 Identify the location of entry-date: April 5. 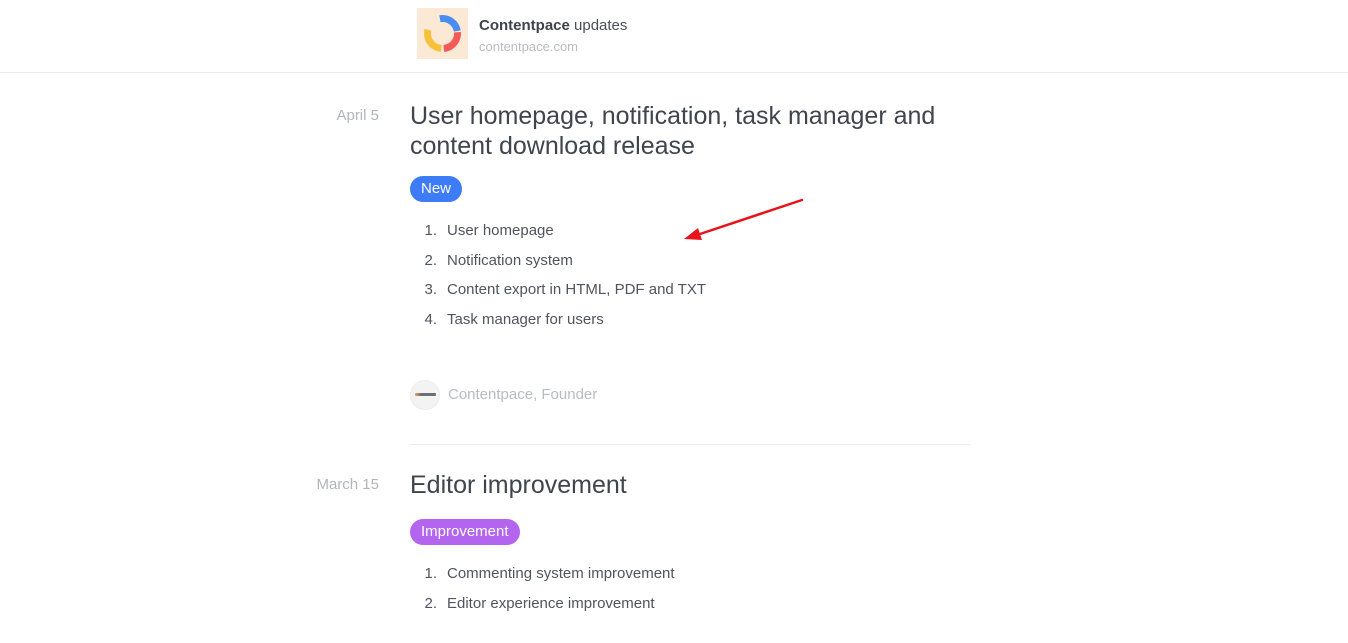
(357, 115).